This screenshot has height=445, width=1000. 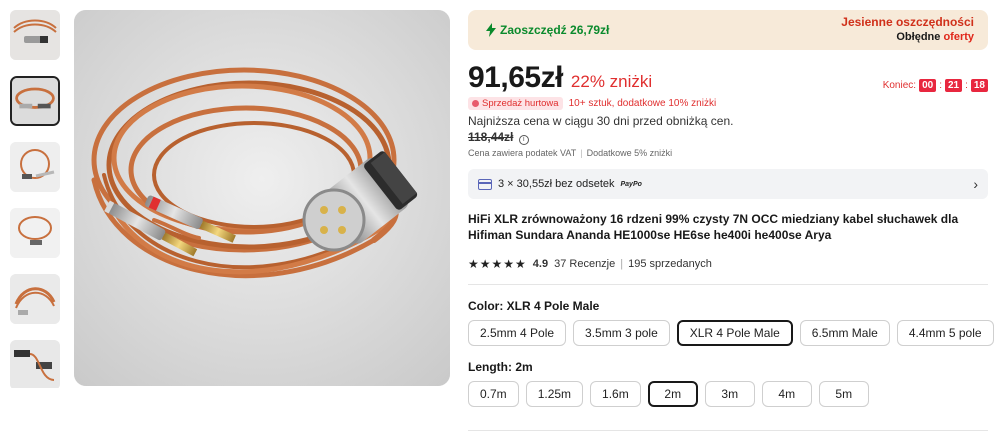 I want to click on wholesale-tag-text: Sprzedaż hurtowa, so click(x=520, y=103).